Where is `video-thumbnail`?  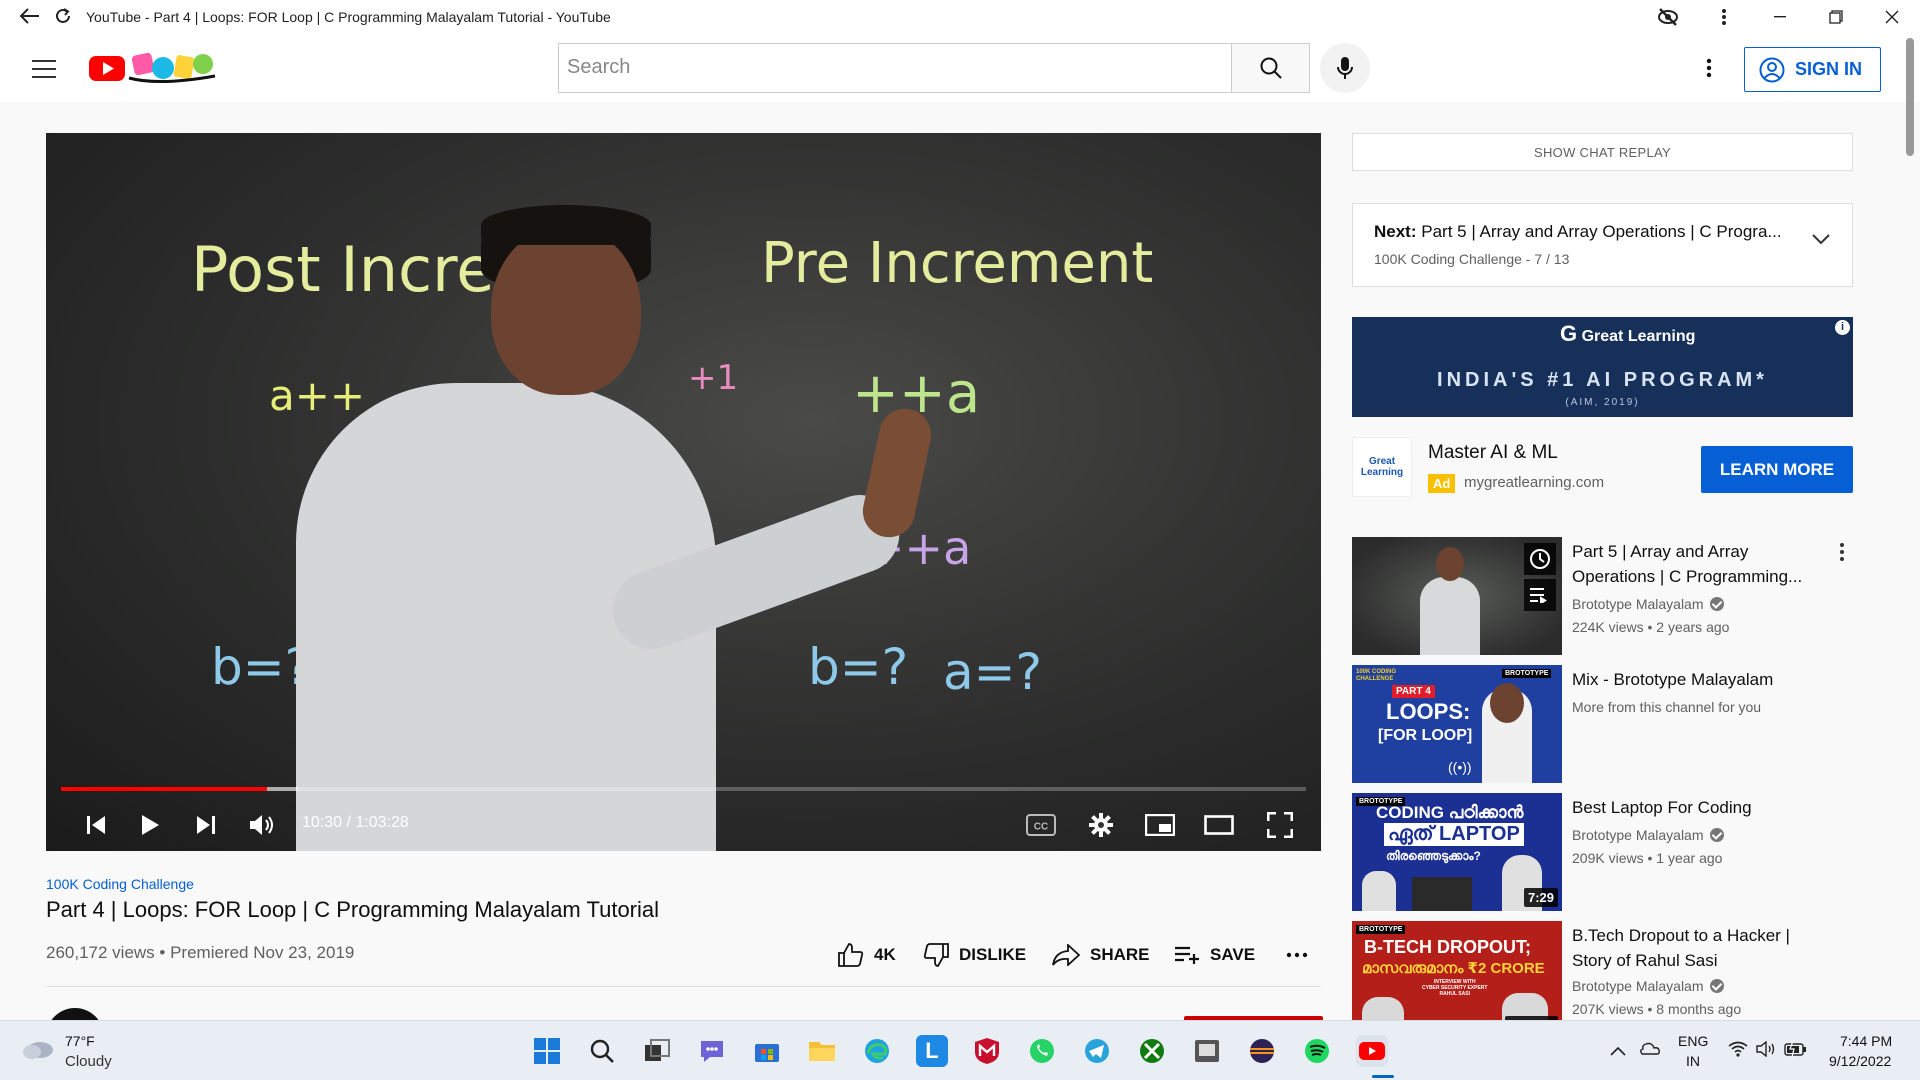
video-thumbnail is located at coordinates (1457, 596).